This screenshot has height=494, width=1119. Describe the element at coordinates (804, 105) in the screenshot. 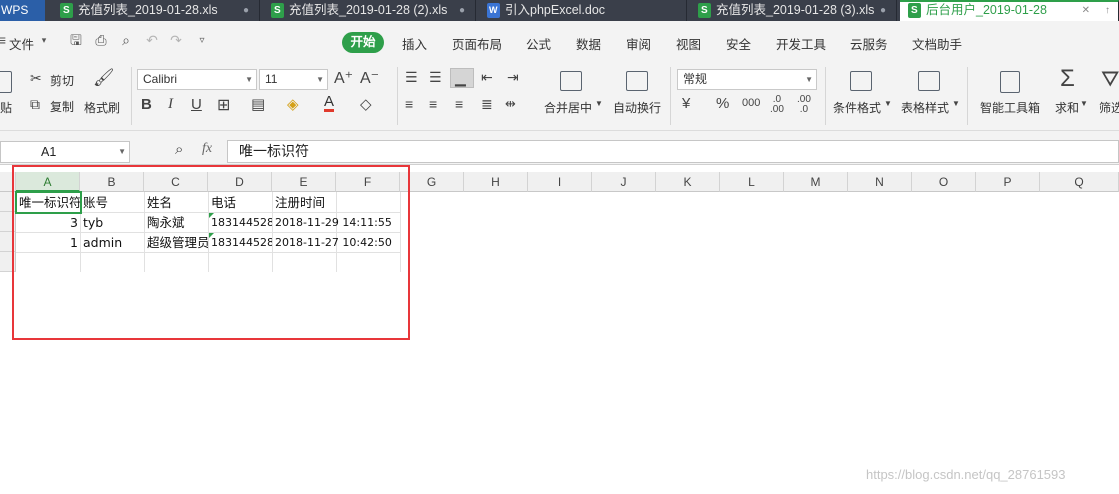

I see `decrease-decimal-icon: .00.0` at that location.